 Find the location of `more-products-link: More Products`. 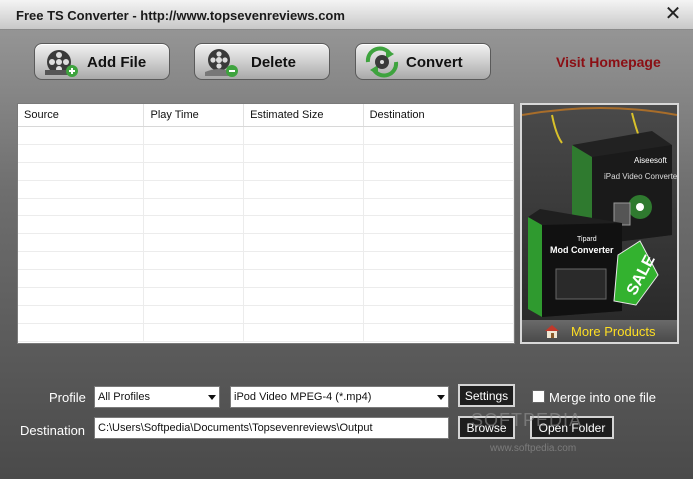

more-products-link: More Products is located at coordinates (599, 331).